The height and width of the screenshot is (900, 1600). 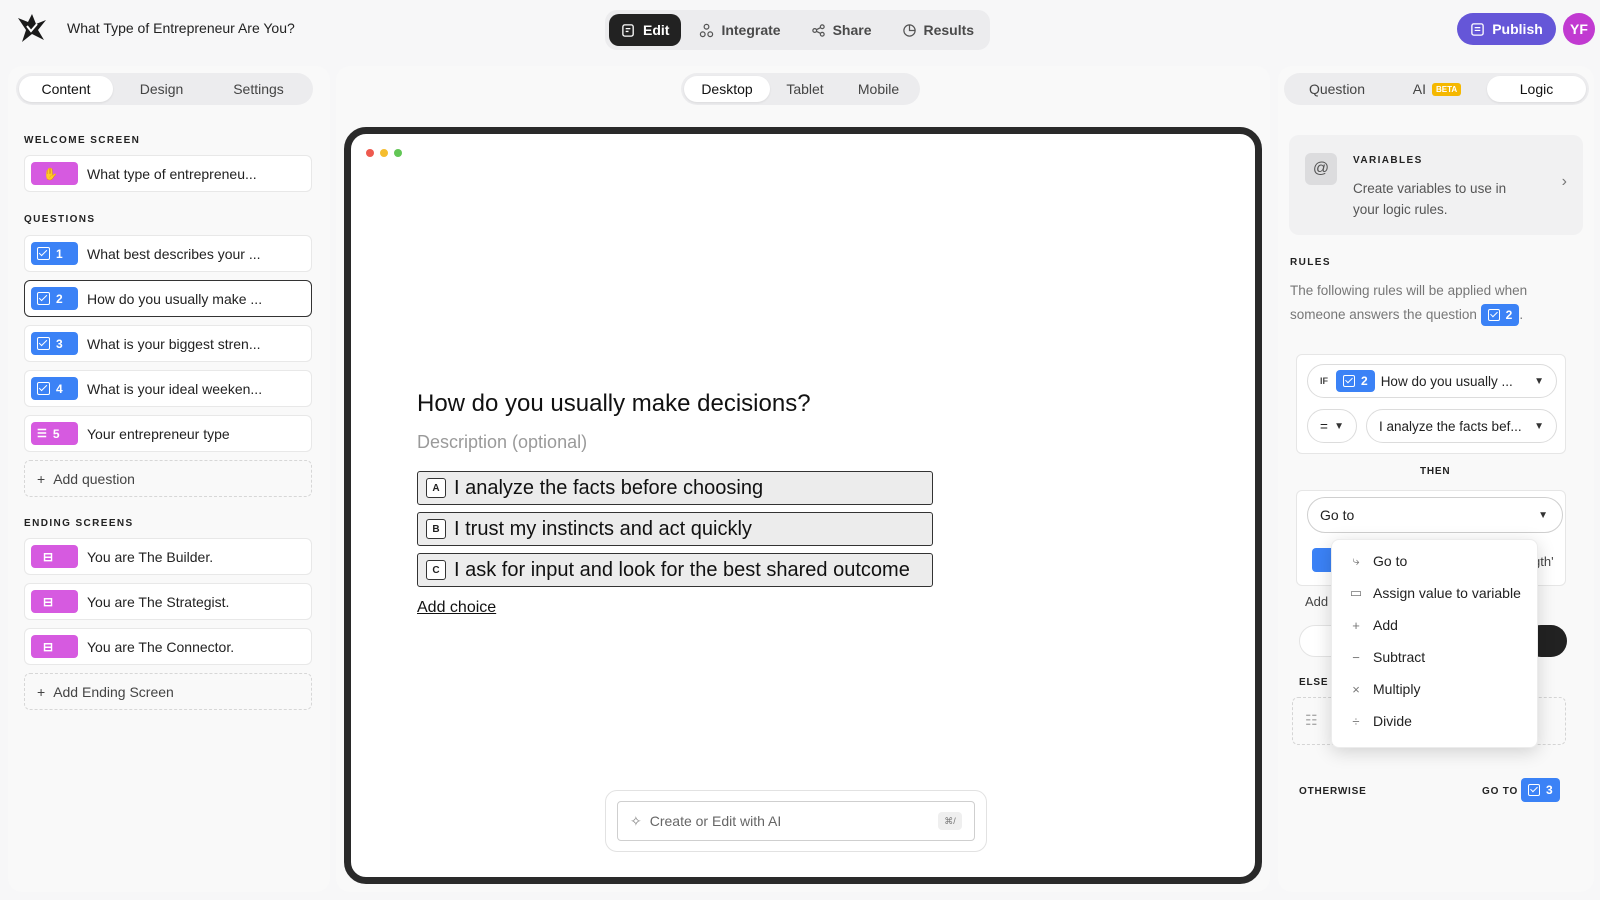 I want to click on tab-mobile: Mobile, so click(x=878, y=89).